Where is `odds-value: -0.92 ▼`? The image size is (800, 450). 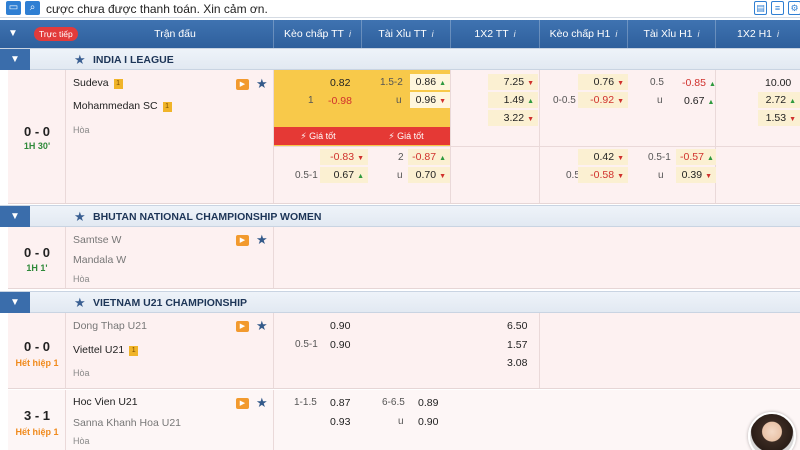 odds-value: -0.92 ▼ is located at coordinates (603, 100).